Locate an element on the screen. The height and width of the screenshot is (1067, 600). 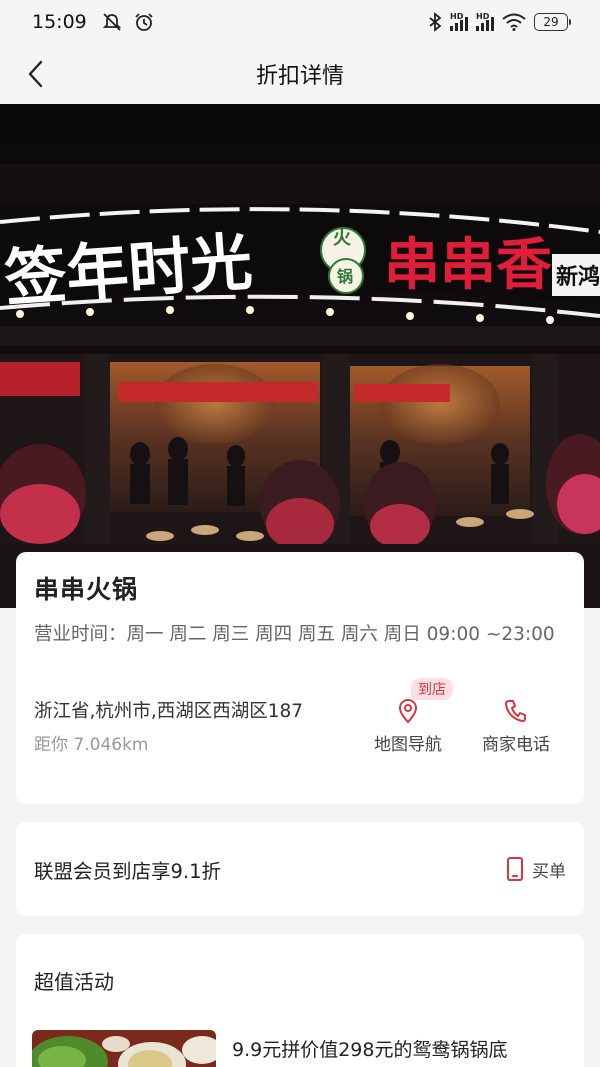
store-distance: 距你 7.046km is located at coordinates (91, 745).